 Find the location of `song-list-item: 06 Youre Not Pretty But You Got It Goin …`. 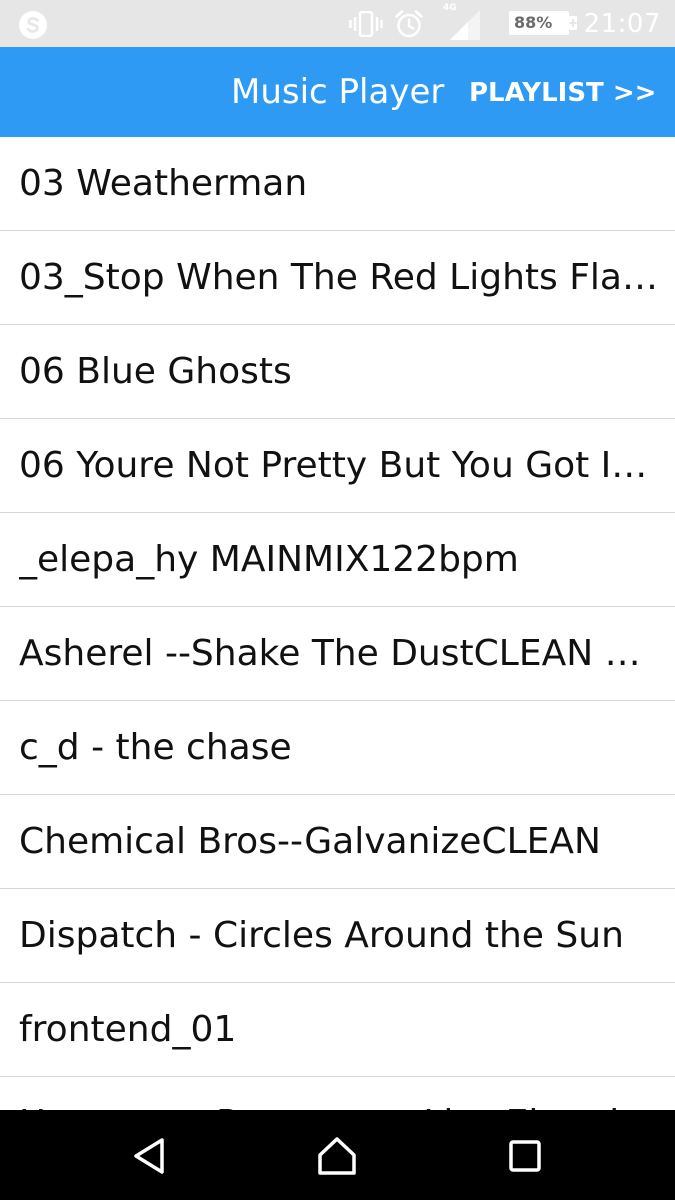

song-list-item: 06 Youre Not Pretty But You Got It Goin … is located at coordinates (337, 466).